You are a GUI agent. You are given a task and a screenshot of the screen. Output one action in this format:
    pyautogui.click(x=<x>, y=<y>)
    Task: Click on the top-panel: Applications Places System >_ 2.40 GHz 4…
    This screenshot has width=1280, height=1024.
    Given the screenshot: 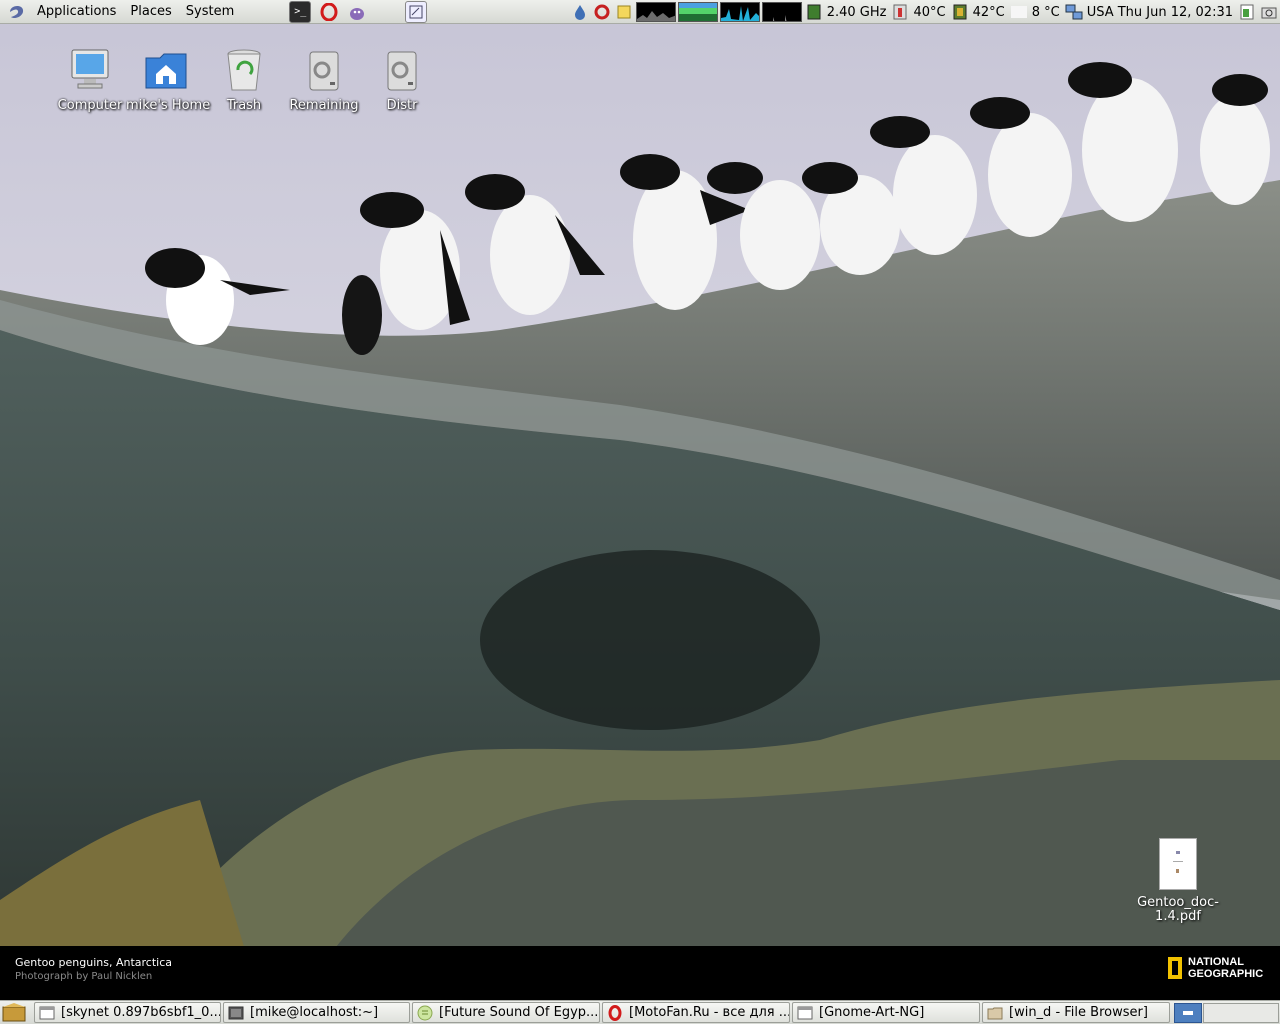 What is the action you would take?
    pyautogui.click(x=640, y=12)
    